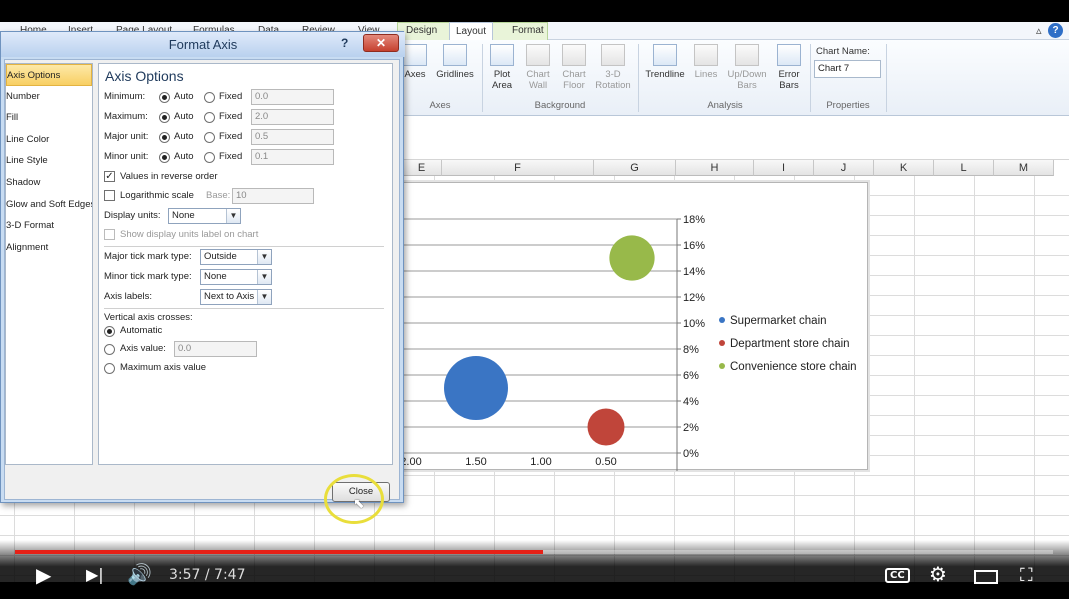 The width and height of the screenshot is (1069, 599). What do you see at coordinates (421, 31) in the screenshot?
I see `tab-design: Design` at bounding box center [421, 31].